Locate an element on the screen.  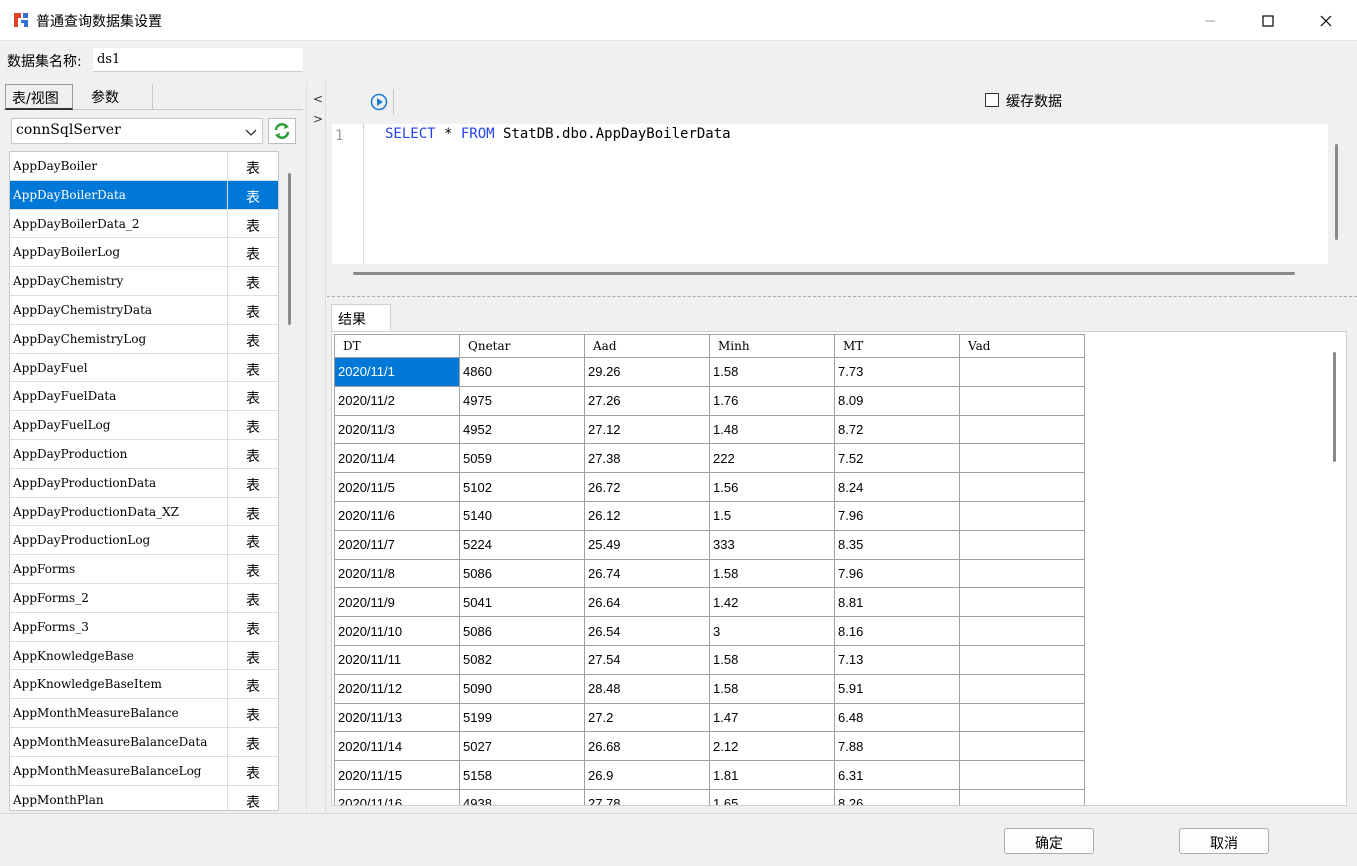
connection-select: connSqlServer is located at coordinates (137, 131).